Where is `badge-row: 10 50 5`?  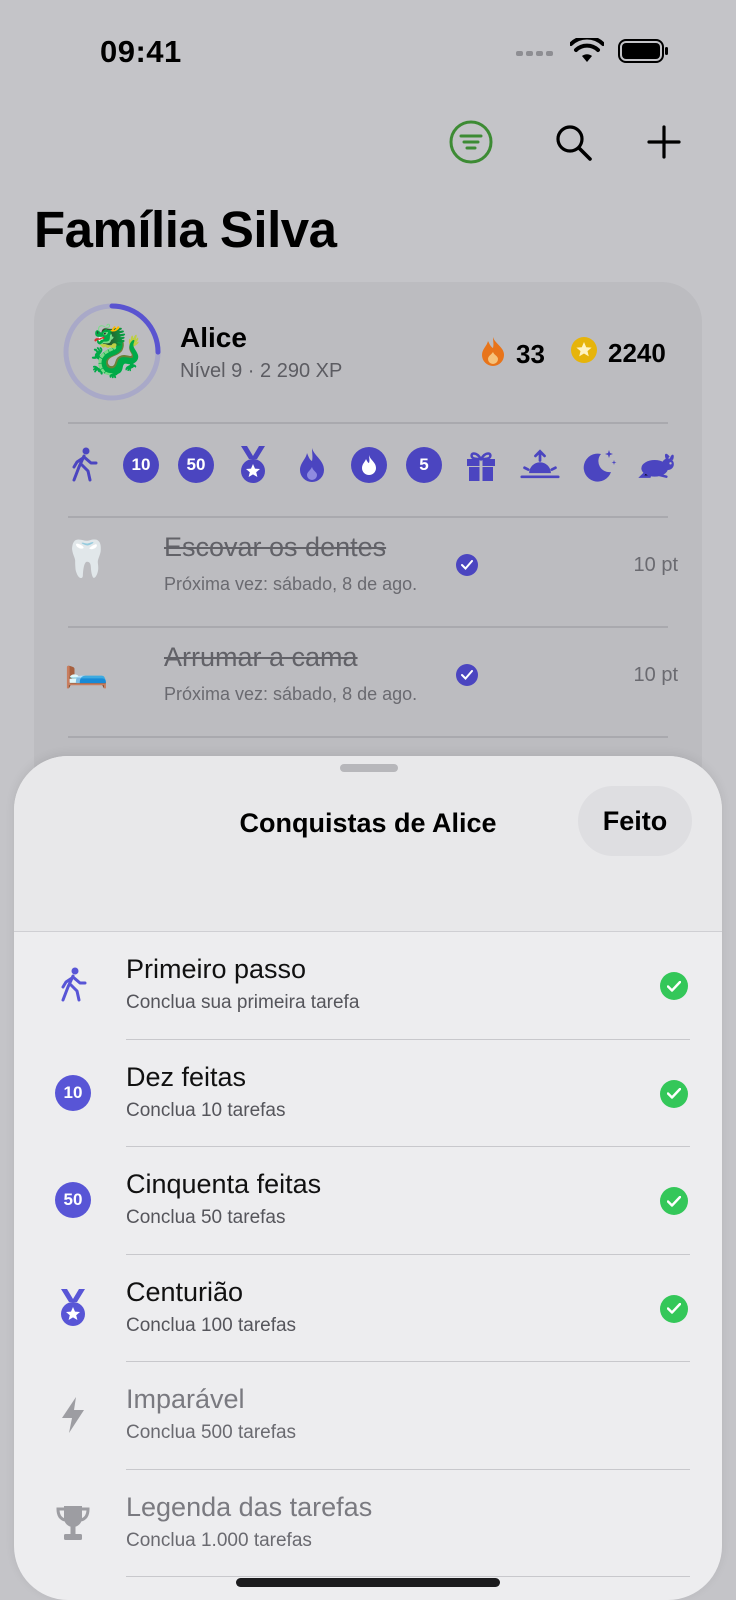 badge-row: 10 50 5 is located at coordinates (371, 465).